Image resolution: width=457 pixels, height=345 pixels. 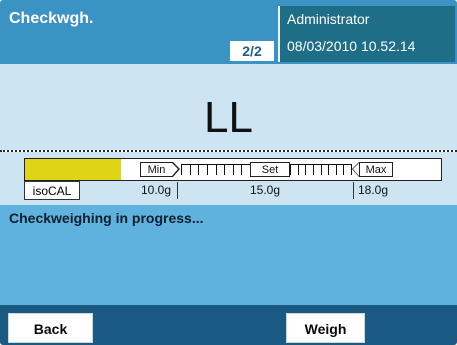 I want to click on set-marker: Set, so click(x=270, y=169).